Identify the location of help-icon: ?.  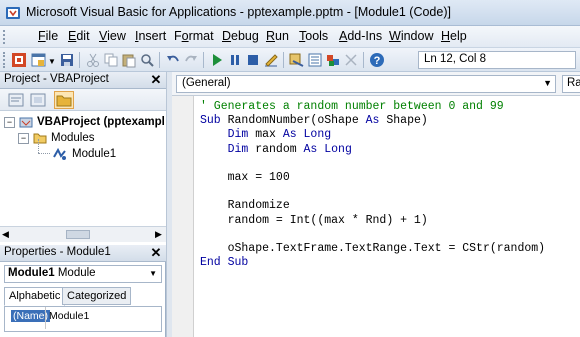
(377, 60).